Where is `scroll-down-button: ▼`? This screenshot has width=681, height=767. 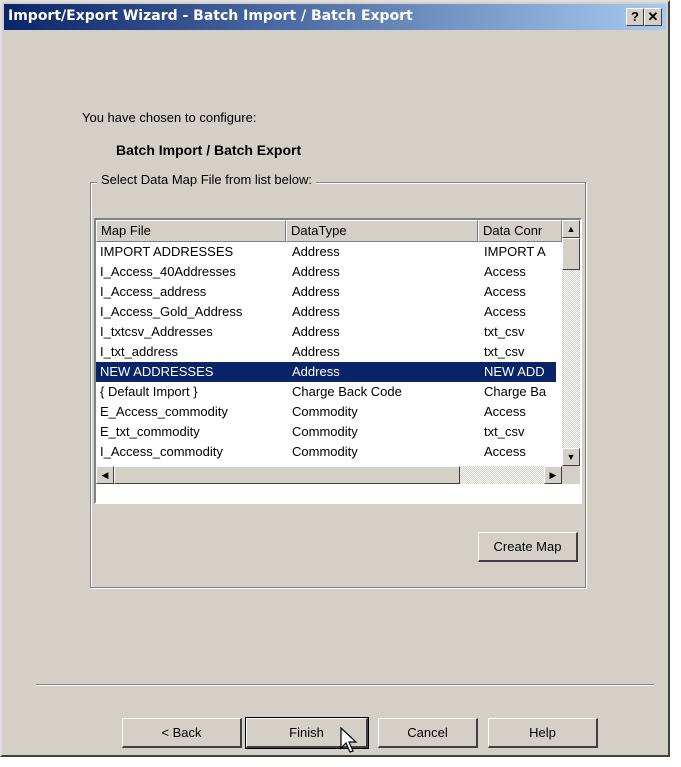
scroll-down-button: ▼ is located at coordinates (571, 457).